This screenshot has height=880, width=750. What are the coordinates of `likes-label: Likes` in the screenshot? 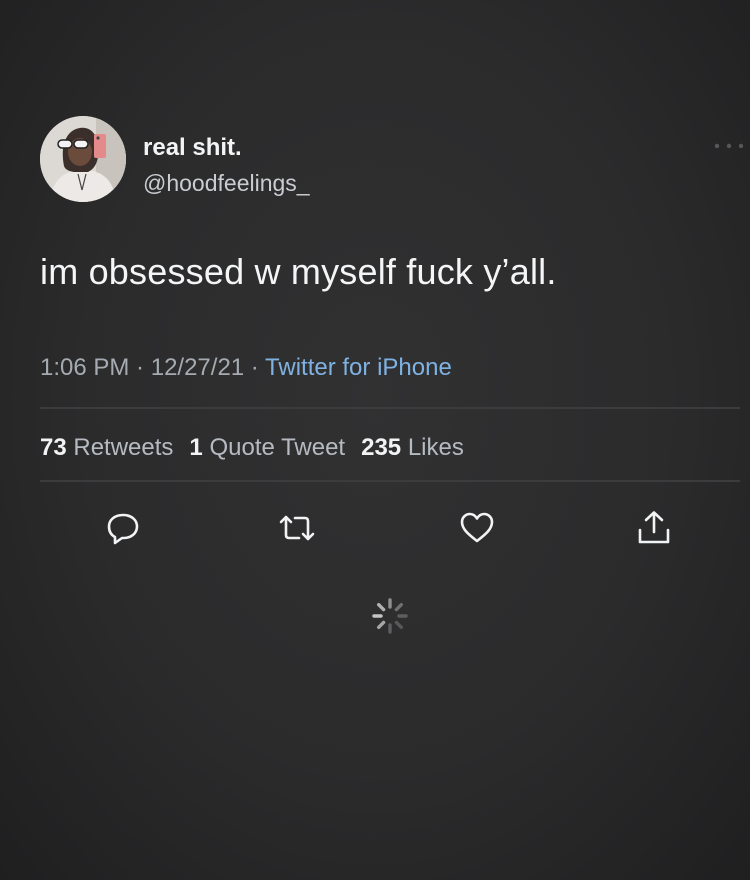 It's located at (435, 447).